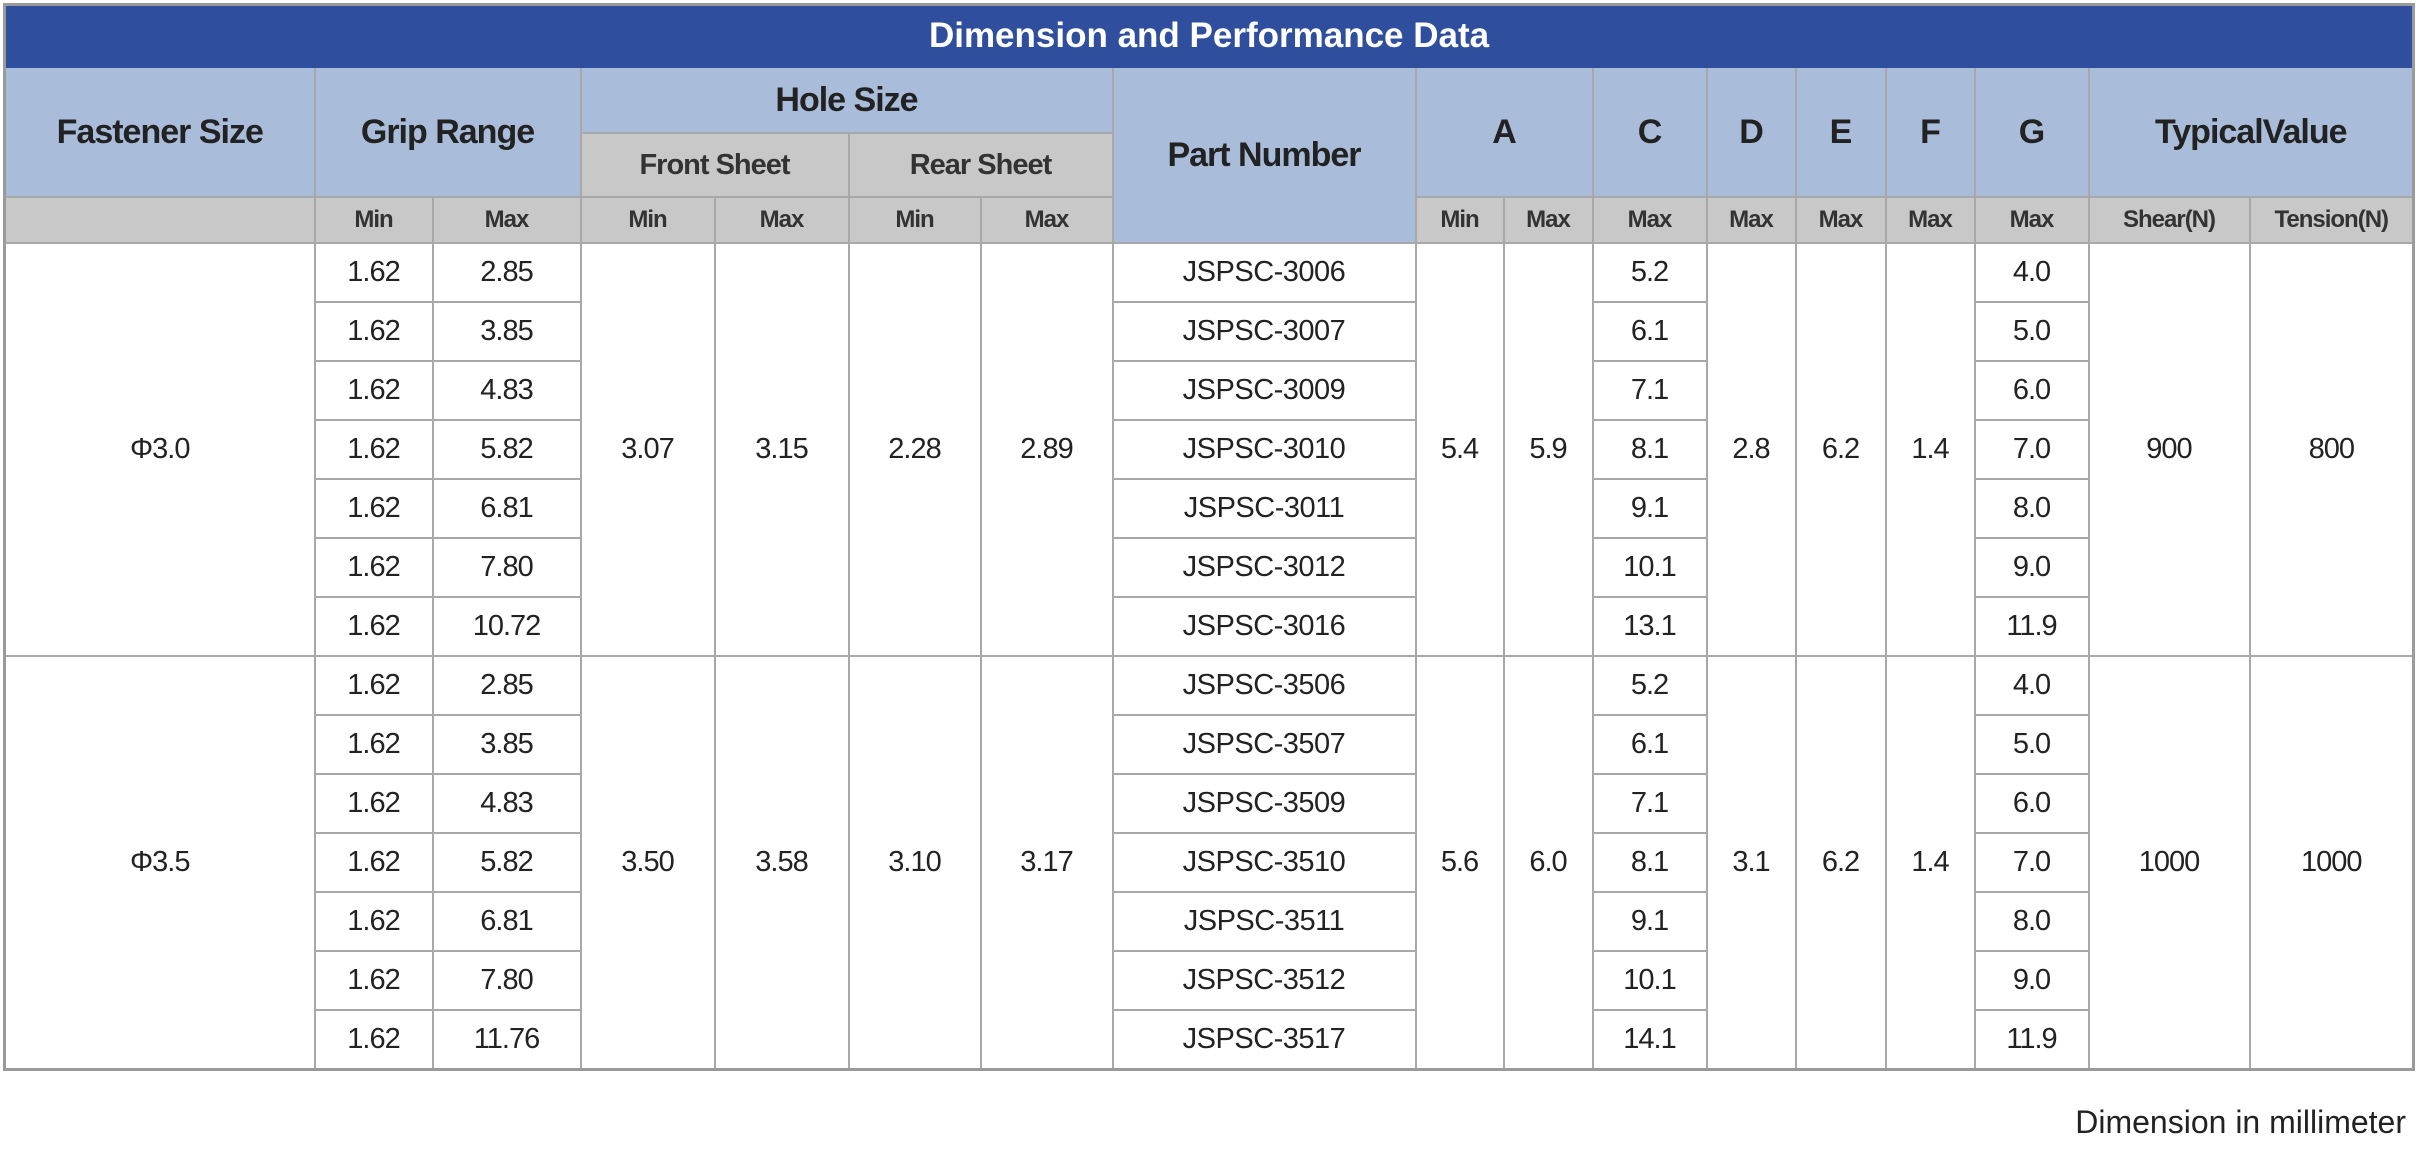 The height and width of the screenshot is (1159, 2416). Describe the element at coordinates (1649, 567) in the screenshot. I see `c-max-cell: 10.1` at that location.